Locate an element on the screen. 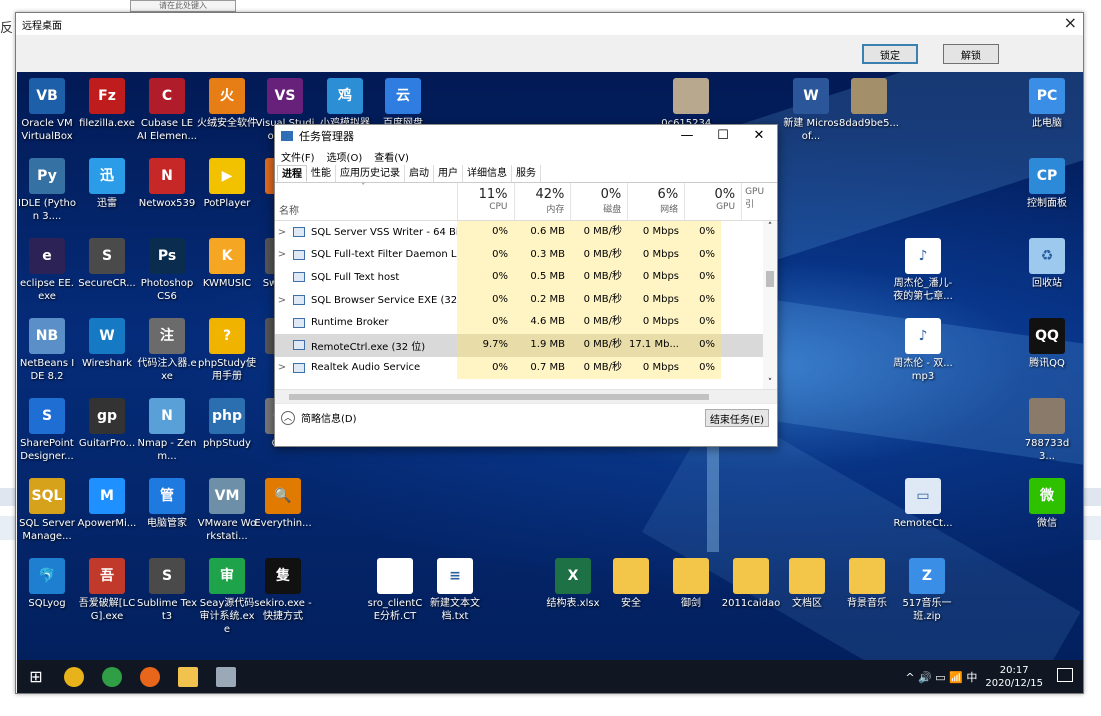 The width and height of the screenshot is (1101, 716). remote-desktop-titlebar: 远程桌面 × is located at coordinates (549, 24).